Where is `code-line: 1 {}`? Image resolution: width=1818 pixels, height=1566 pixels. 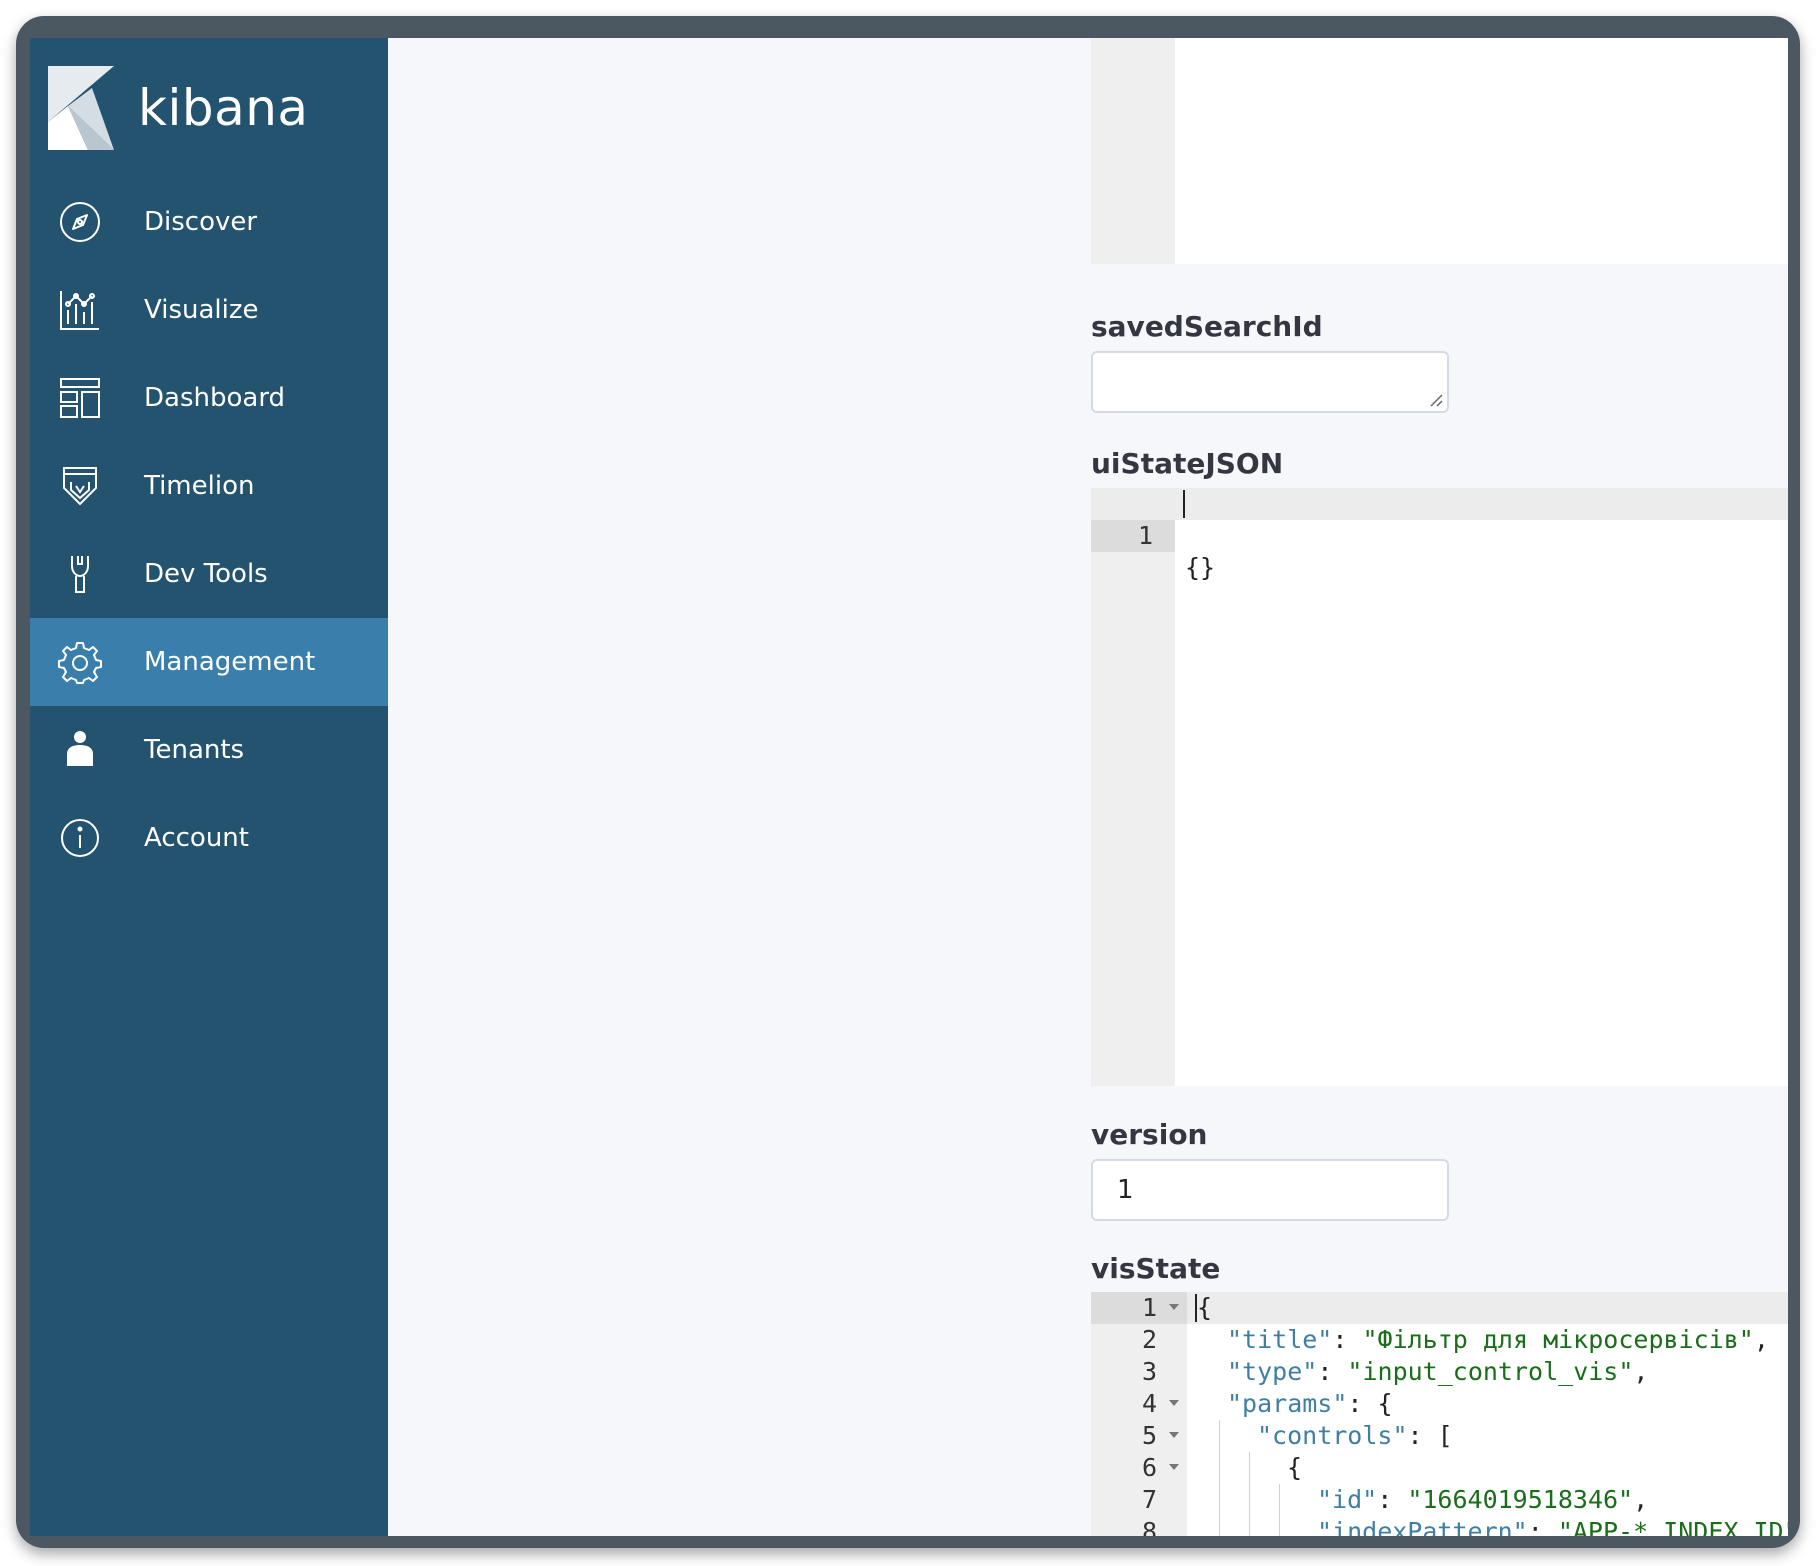 code-line: 1 {} is located at coordinates (1439, 535).